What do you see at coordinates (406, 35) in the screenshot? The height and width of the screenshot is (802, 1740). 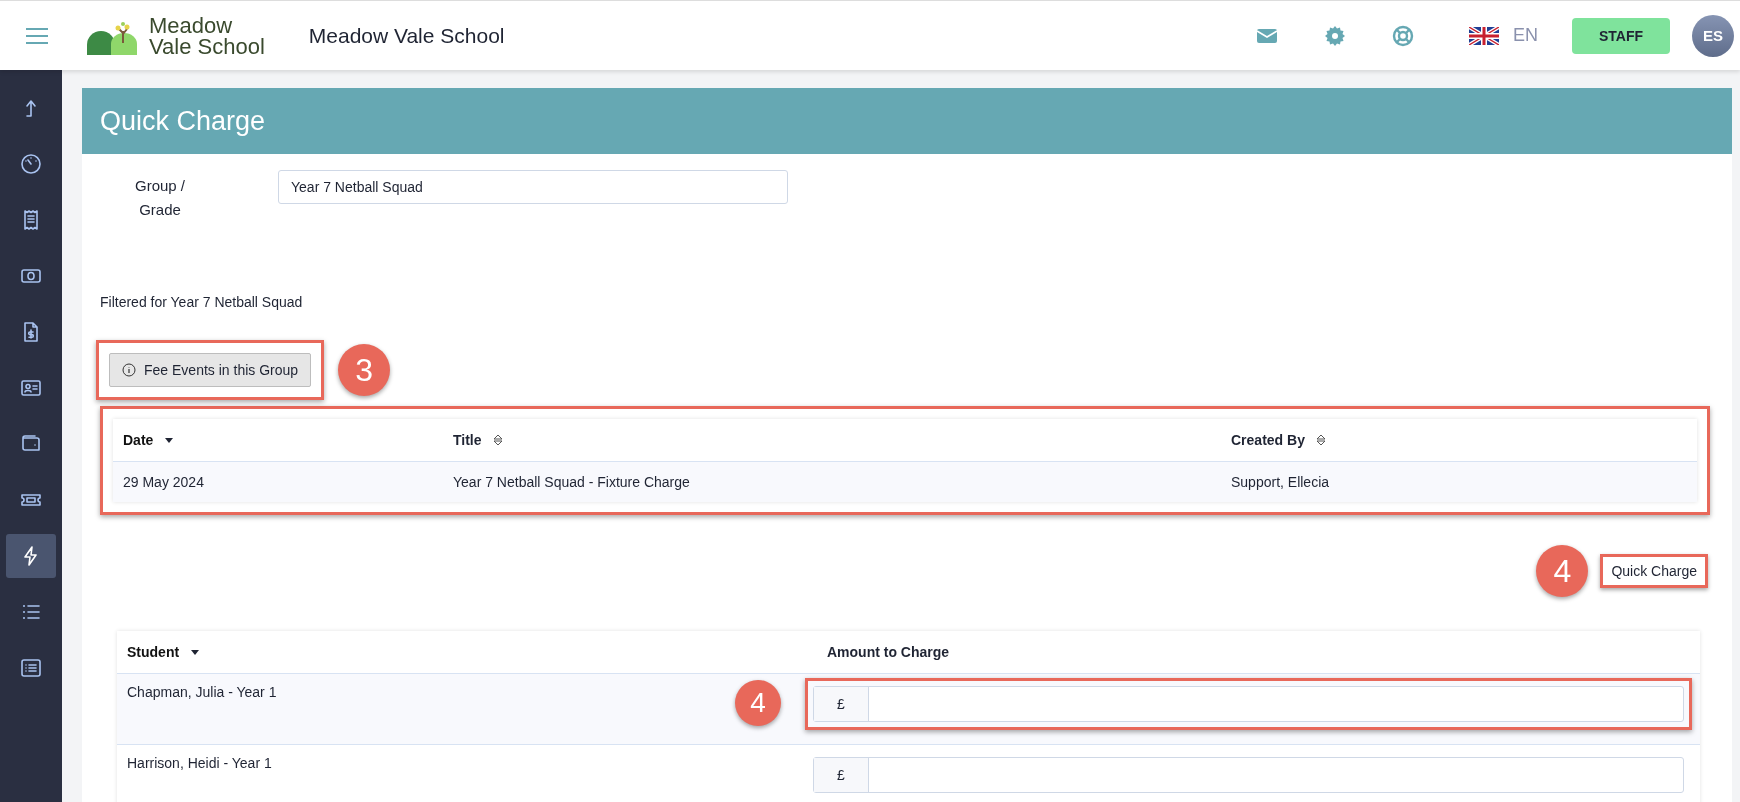 I see `school-name: Meadow Vale School` at bounding box center [406, 35].